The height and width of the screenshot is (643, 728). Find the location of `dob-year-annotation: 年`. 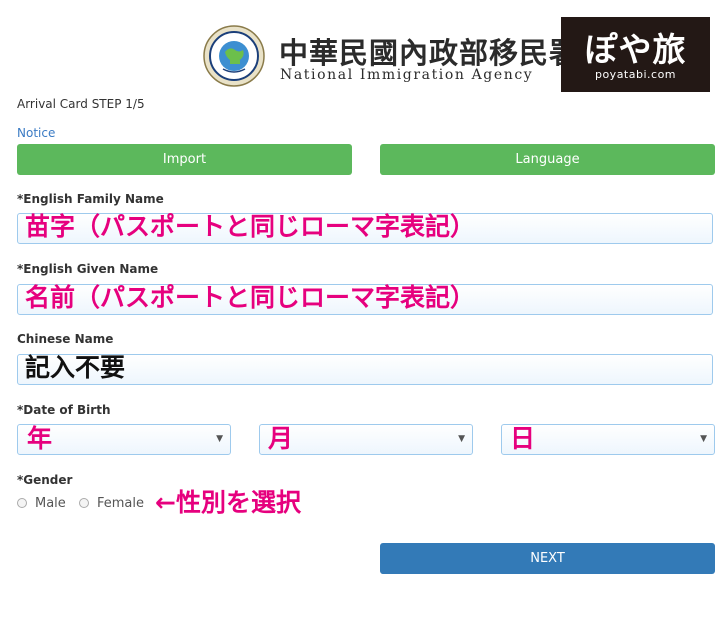

dob-year-annotation: 年 is located at coordinates (40, 438).